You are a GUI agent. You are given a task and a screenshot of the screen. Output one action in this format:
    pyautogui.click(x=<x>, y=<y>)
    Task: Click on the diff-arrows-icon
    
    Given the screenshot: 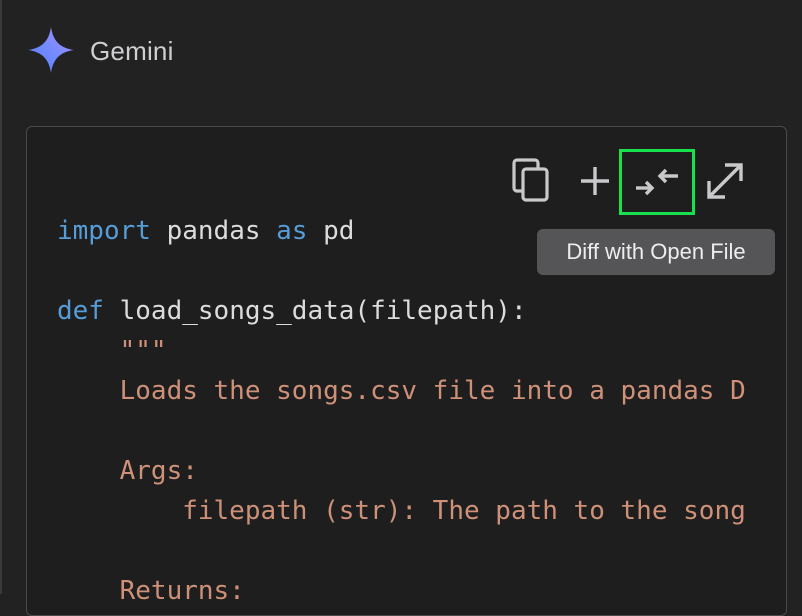 What is the action you would take?
    pyautogui.click(x=657, y=182)
    